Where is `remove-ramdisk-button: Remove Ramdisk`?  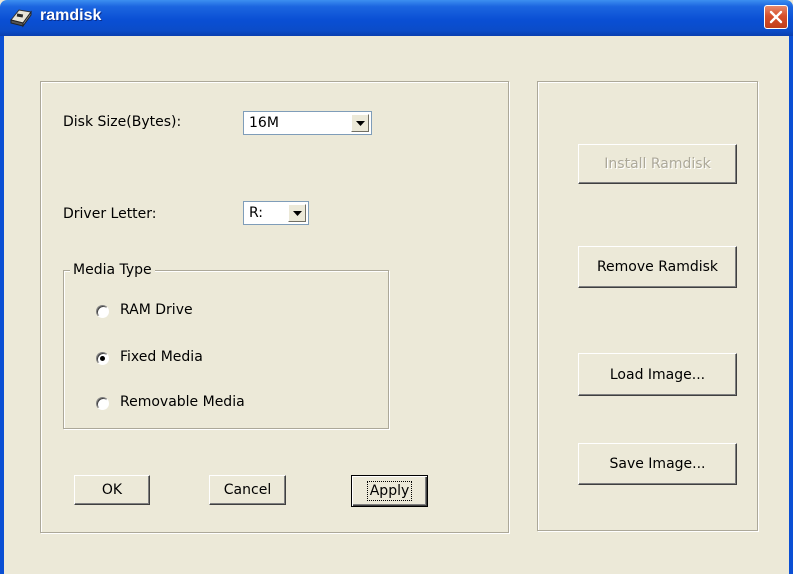 remove-ramdisk-button: Remove Ramdisk is located at coordinates (657, 267).